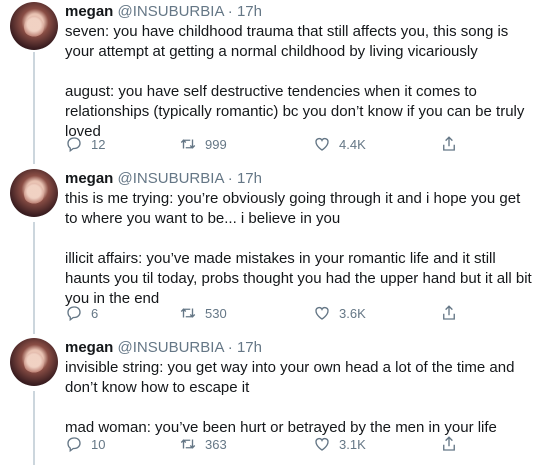 The image size is (540, 465). Describe the element at coordinates (352, 444) in the screenshot. I see `like-count: 3.1K` at that location.